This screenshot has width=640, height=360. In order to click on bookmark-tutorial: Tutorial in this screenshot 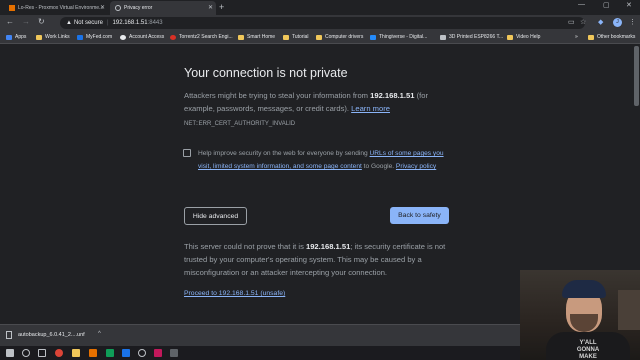, I will do `click(296, 37)`.